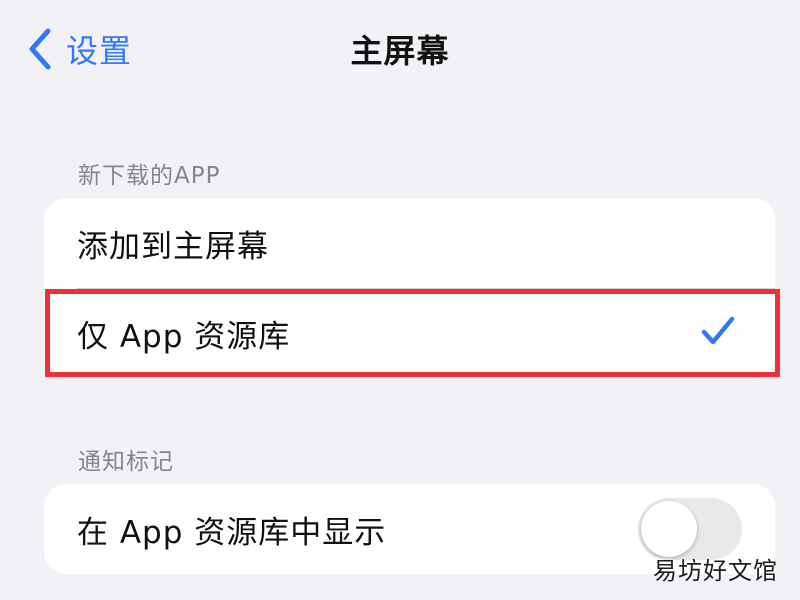  I want to click on section-header-new-downloads: 新下载的APP, so click(149, 176).